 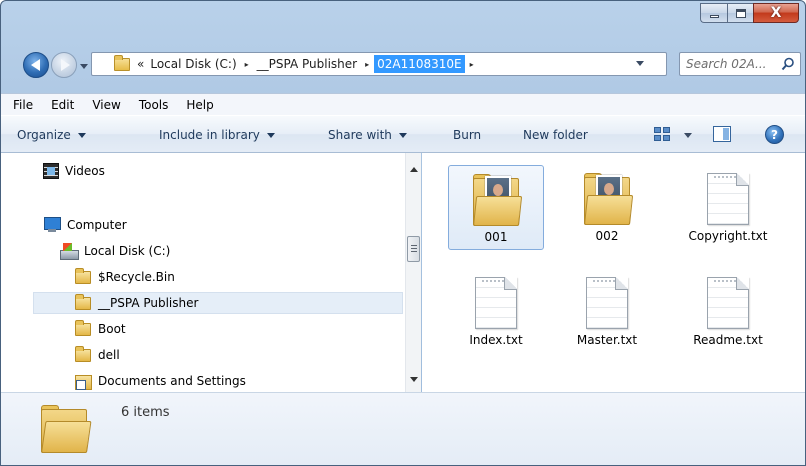 I want to click on organize-button: Organize, so click(x=51, y=135).